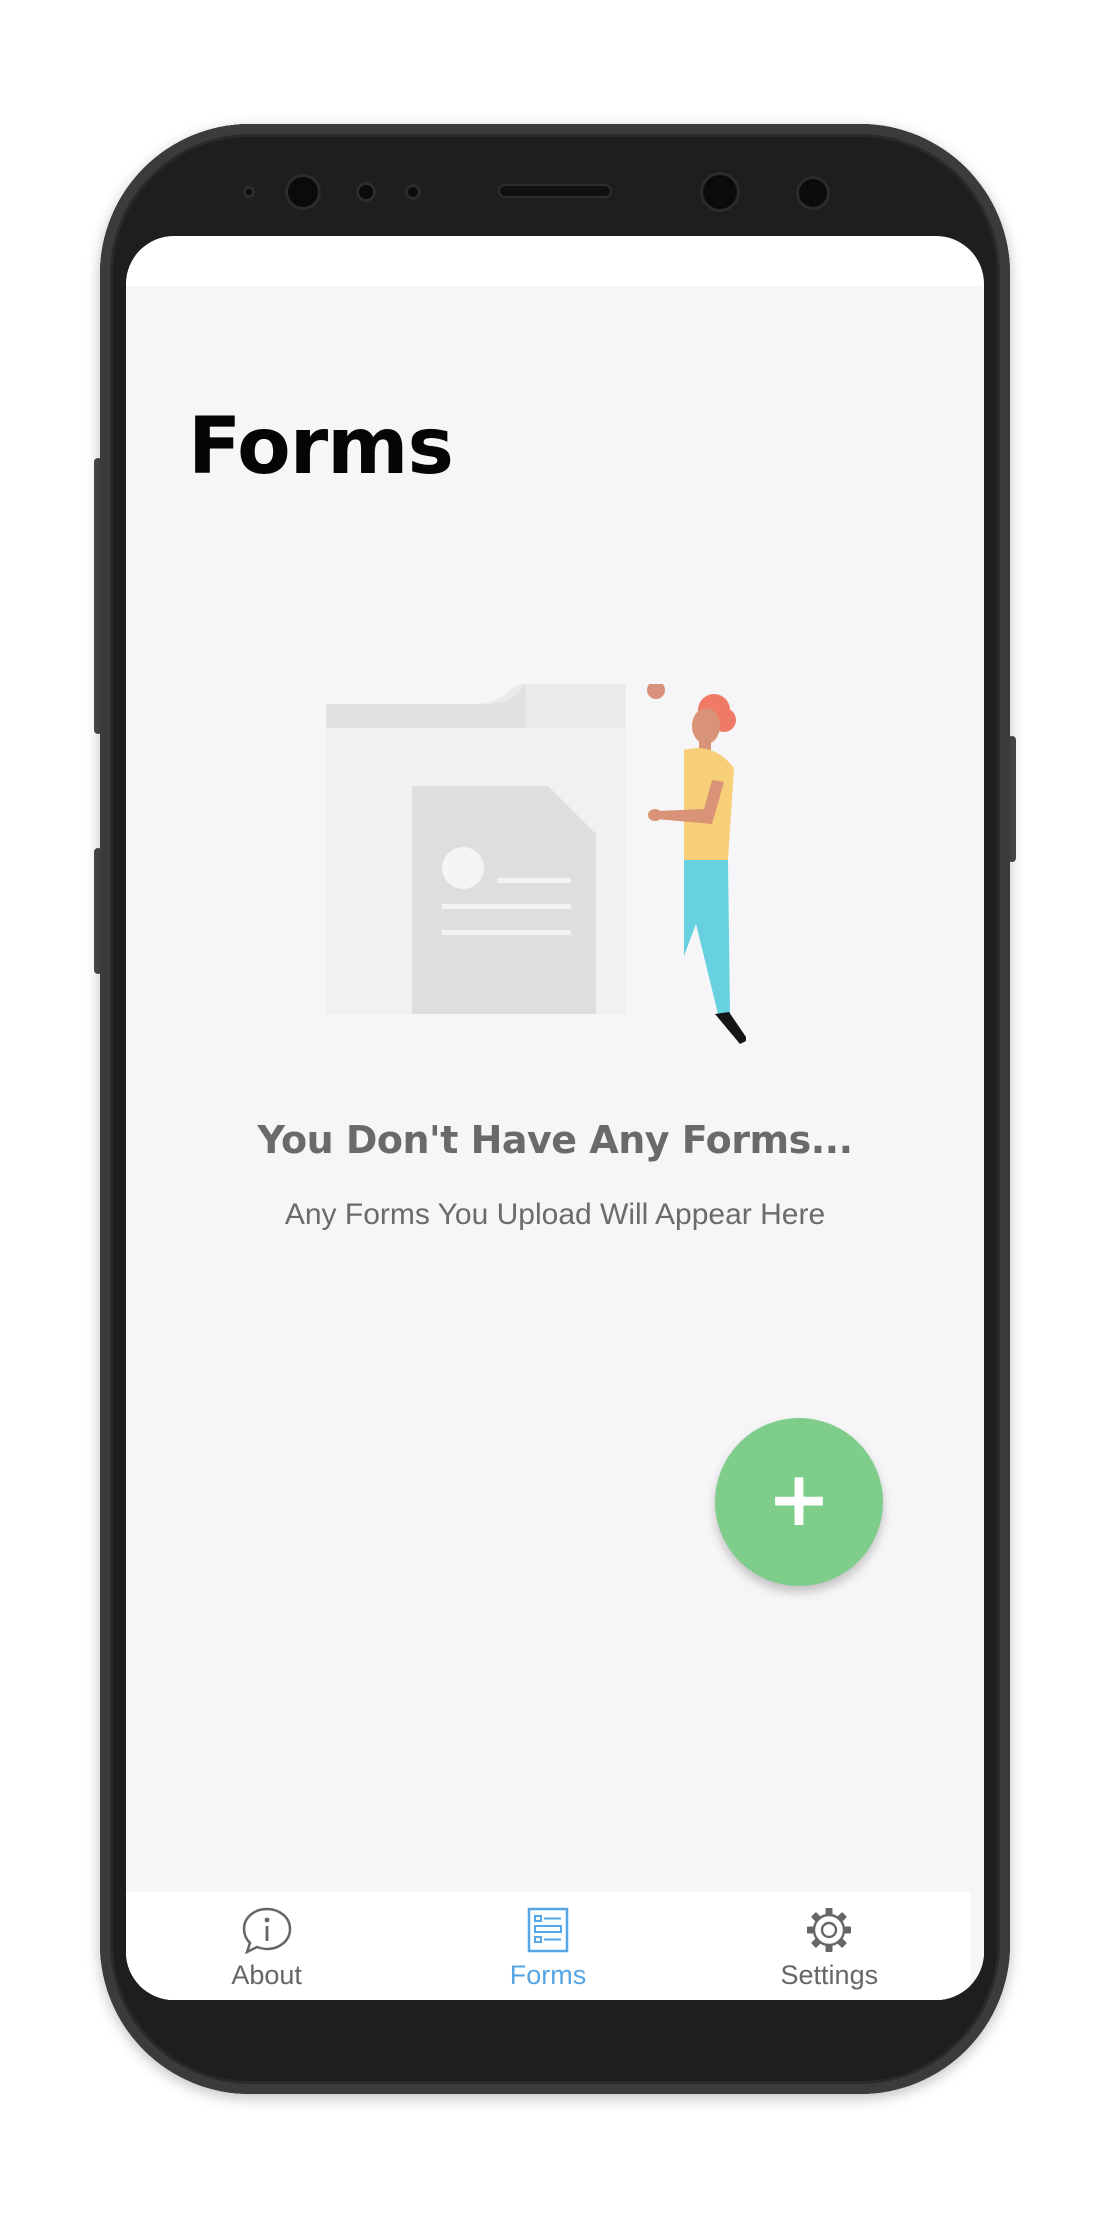 This screenshot has height=2220, width=1110. Describe the element at coordinates (555, 1214) in the screenshot. I see `empty-state-subtitle: Any Forms You Upload Will Appear Here` at that location.